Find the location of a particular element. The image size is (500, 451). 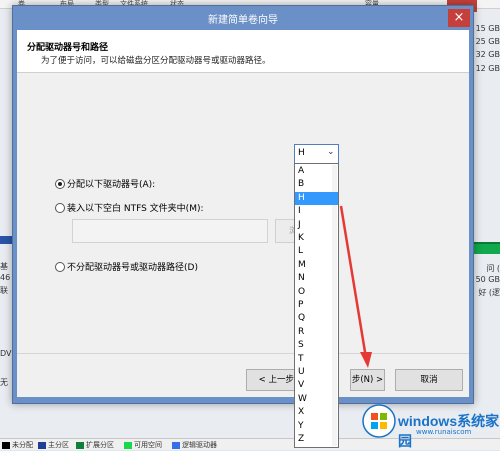

drive-letter-dropdown: ABHIJKLMNOPQRSTUVWXYZ is located at coordinates (316, 305).